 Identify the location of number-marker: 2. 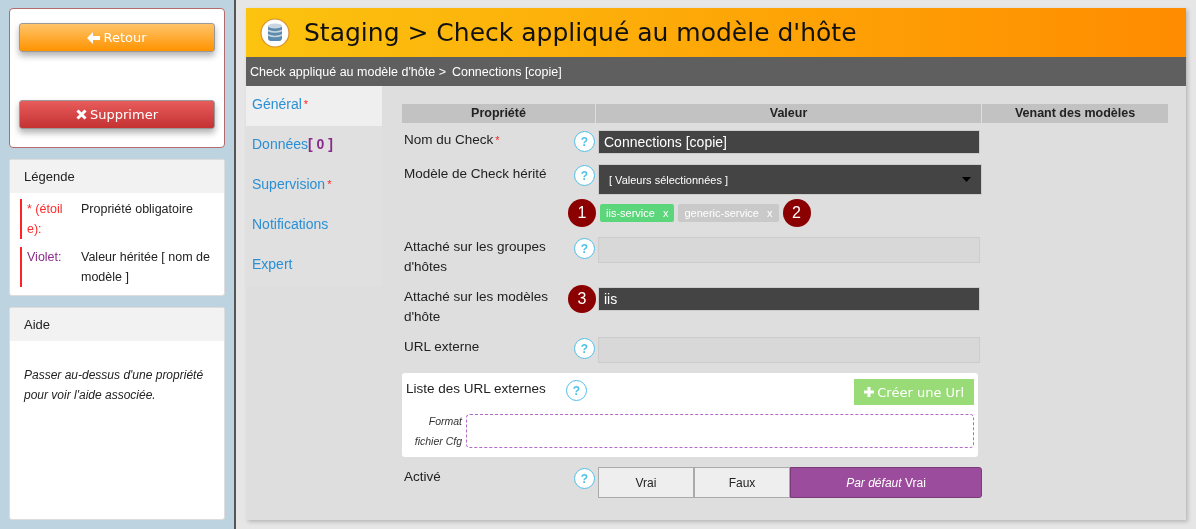
(796, 213).